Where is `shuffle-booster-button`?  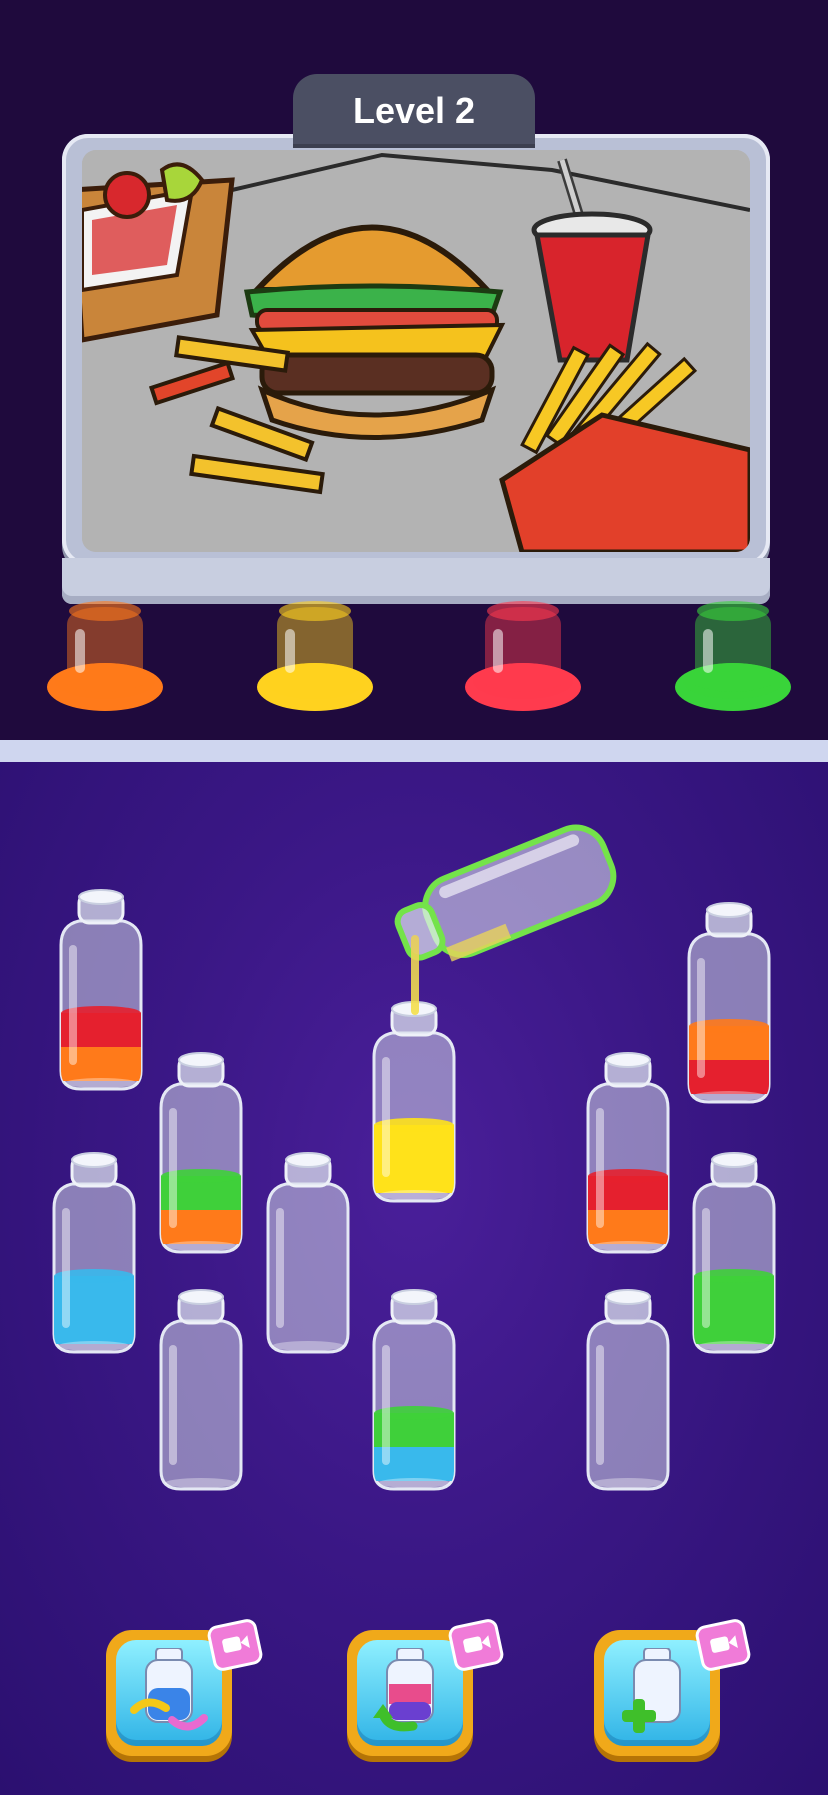
shuffle-booster-button is located at coordinates (185, 1686).